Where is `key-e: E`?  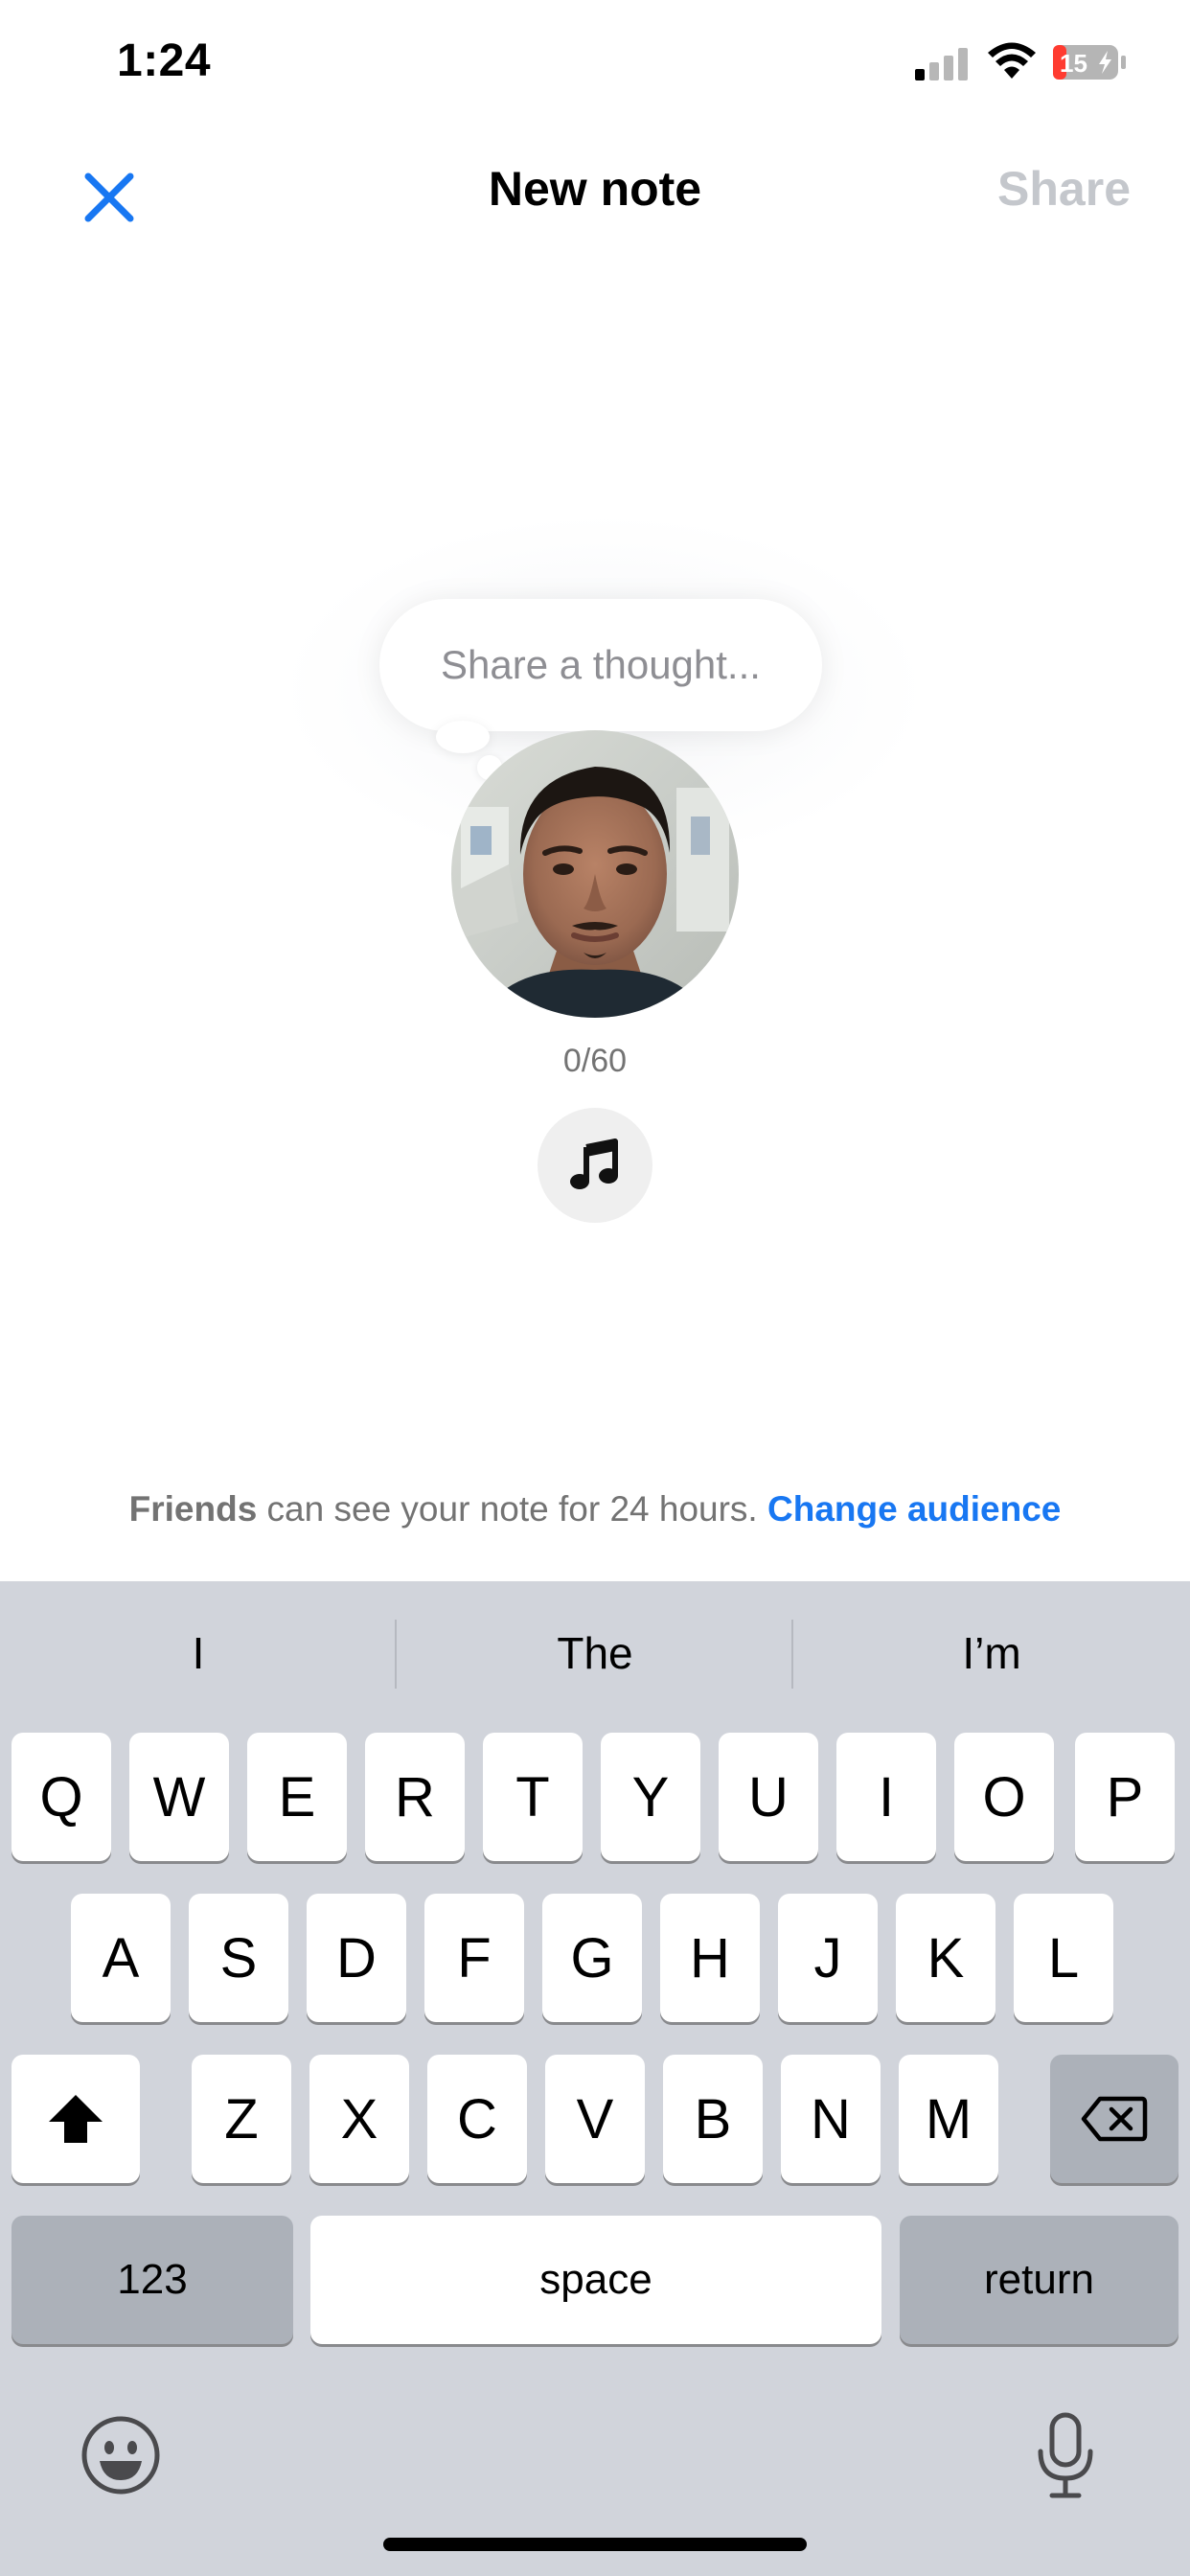 key-e: E is located at coordinates (297, 1797).